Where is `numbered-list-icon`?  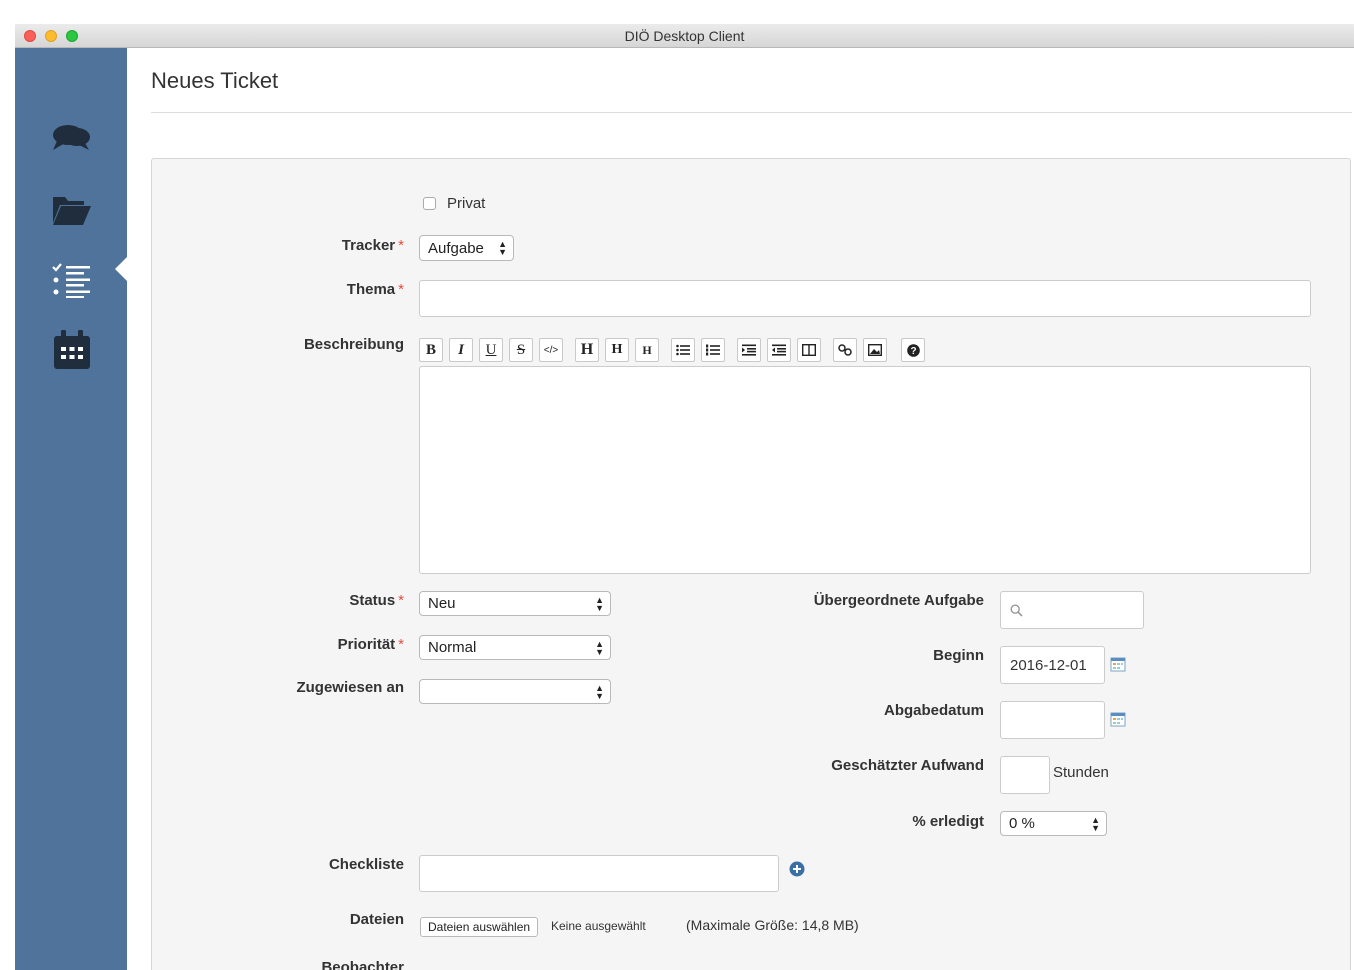
numbered-list-icon is located at coordinates (713, 350).